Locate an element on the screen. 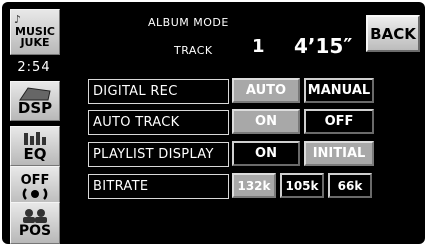 Image resolution: width=427 pixels, height=246 pixels. eq-label: EQ is located at coordinates (35, 153).